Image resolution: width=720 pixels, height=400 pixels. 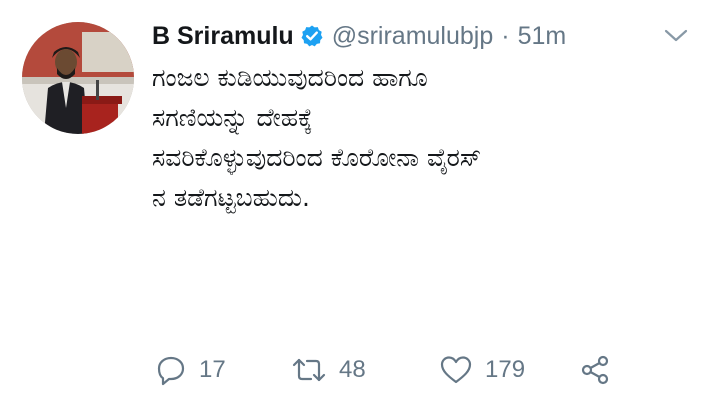 I want to click on avatar, so click(x=78, y=78).